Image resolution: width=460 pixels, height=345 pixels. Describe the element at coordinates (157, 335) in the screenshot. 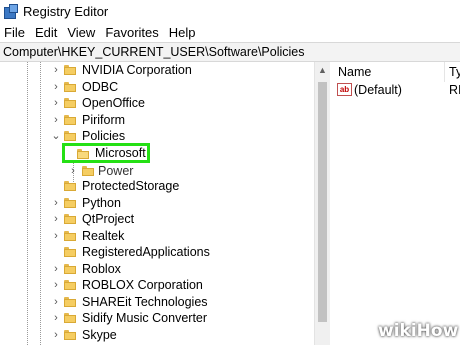

I see `tree-item: › Skype` at that location.